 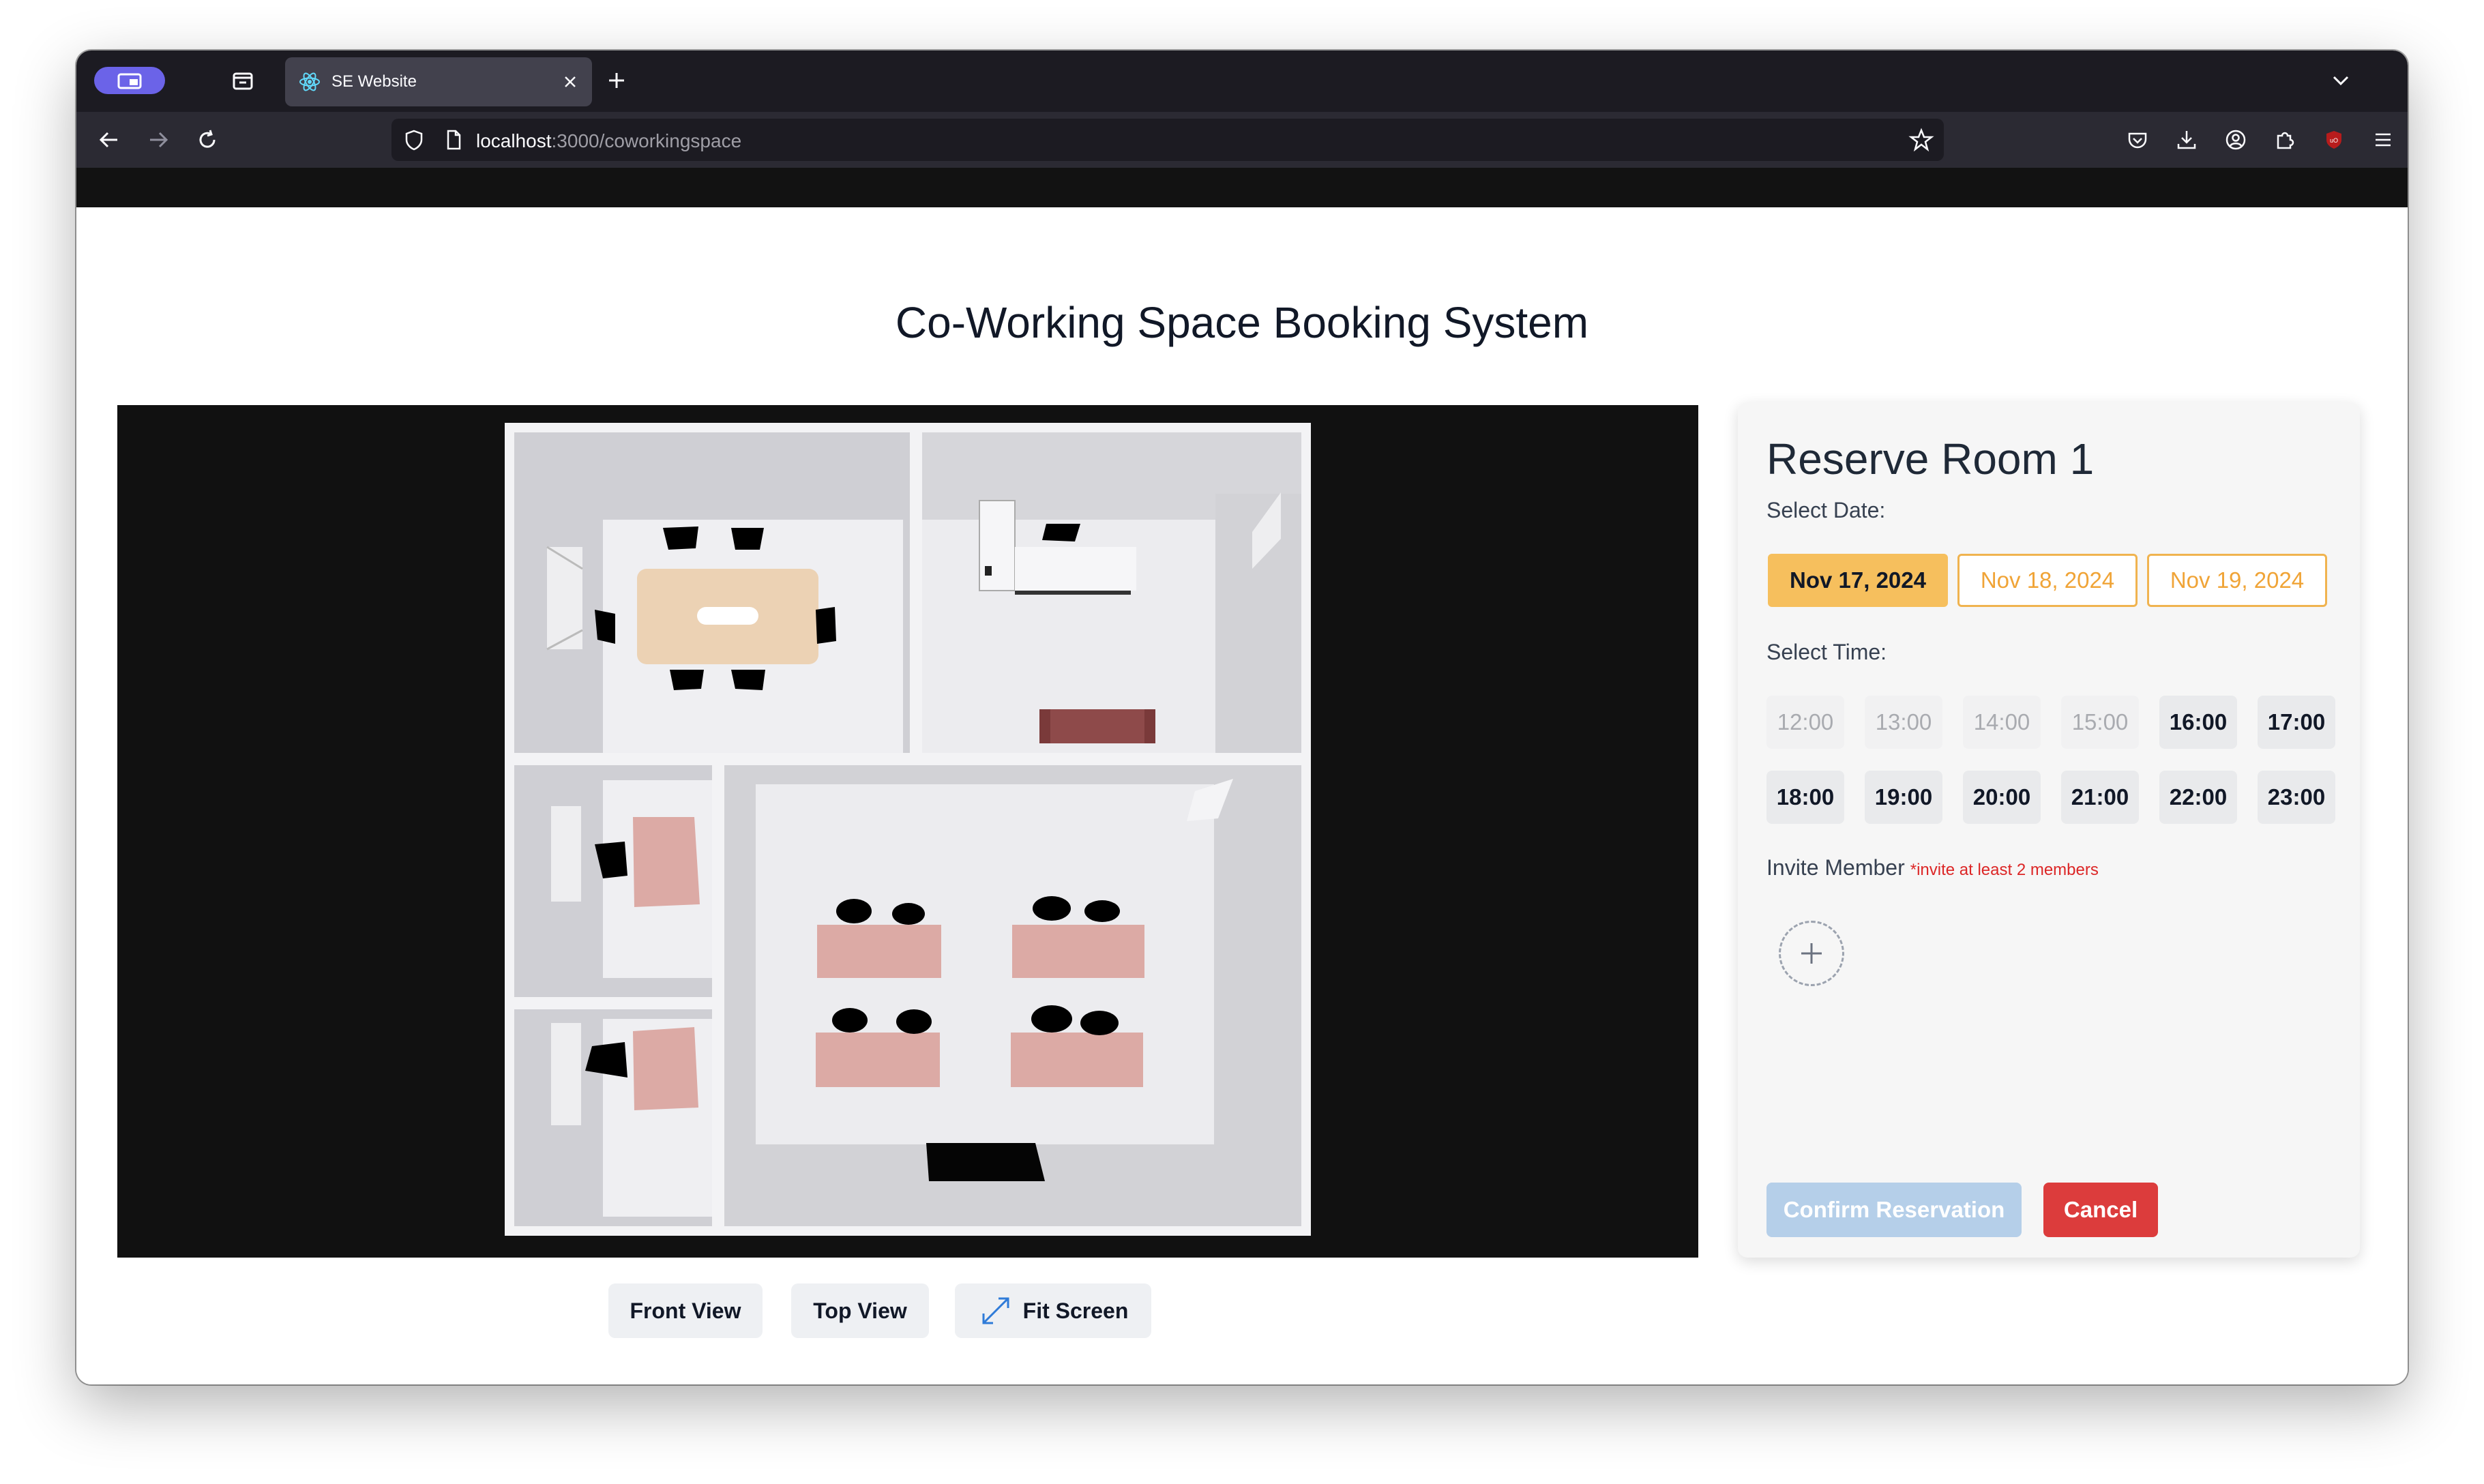 What do you see at coordinates (207, 140) in the screenshot?
I see `reload-icon` at bounding box center [207, 140].